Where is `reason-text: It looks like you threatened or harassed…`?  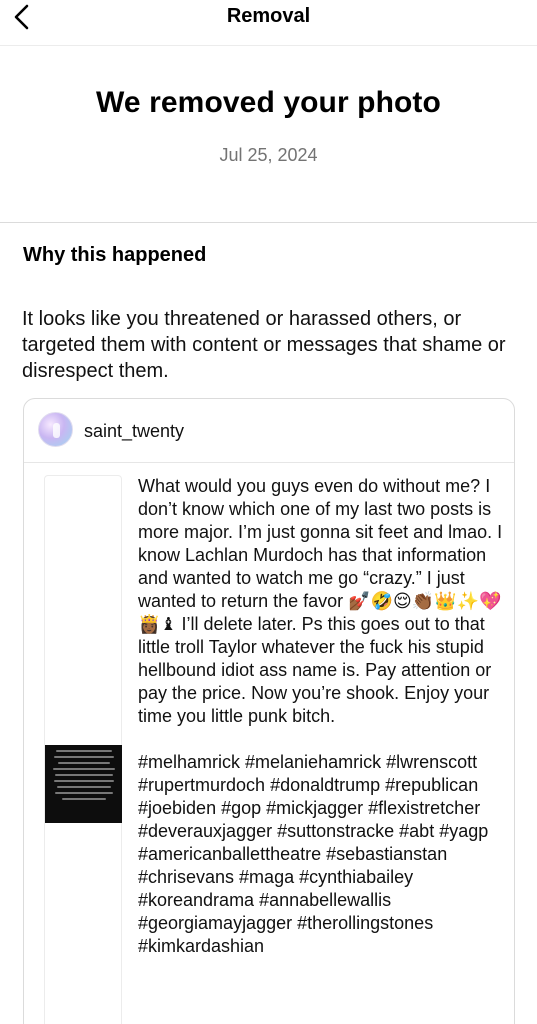
reason-text: It looks like you threatened or harassed… is located at coordinates (264, 345).